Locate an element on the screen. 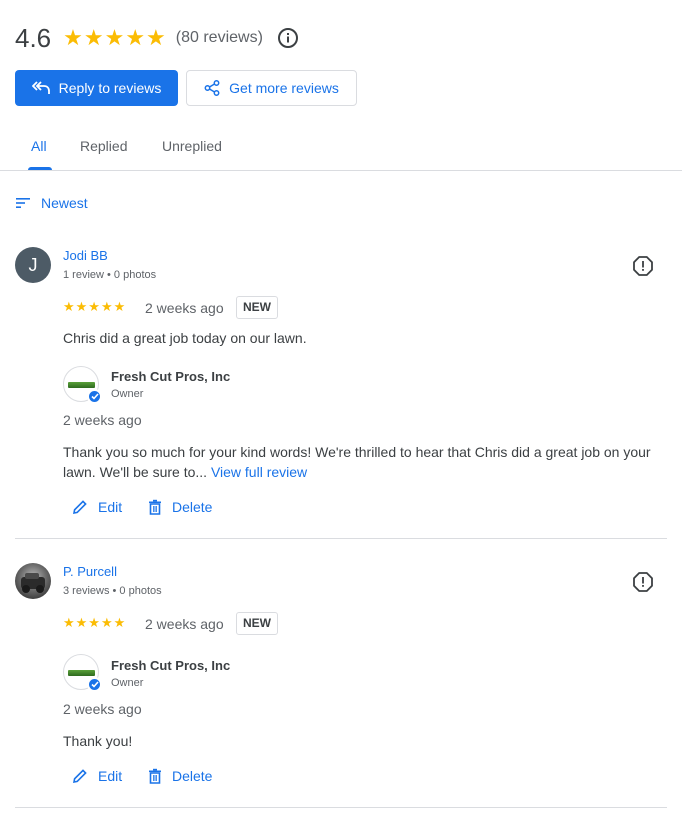  rating-summary: 4.6 ★★★★★ (80 reviews) is located at coordinates (157, 38).